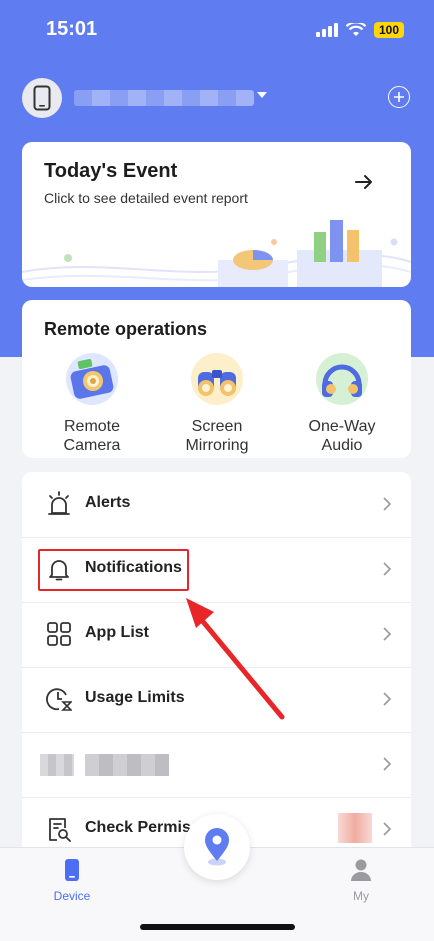 The height and width of the screenshot is (941, 434). I want to click on alarm-icon, so click(59, 503).